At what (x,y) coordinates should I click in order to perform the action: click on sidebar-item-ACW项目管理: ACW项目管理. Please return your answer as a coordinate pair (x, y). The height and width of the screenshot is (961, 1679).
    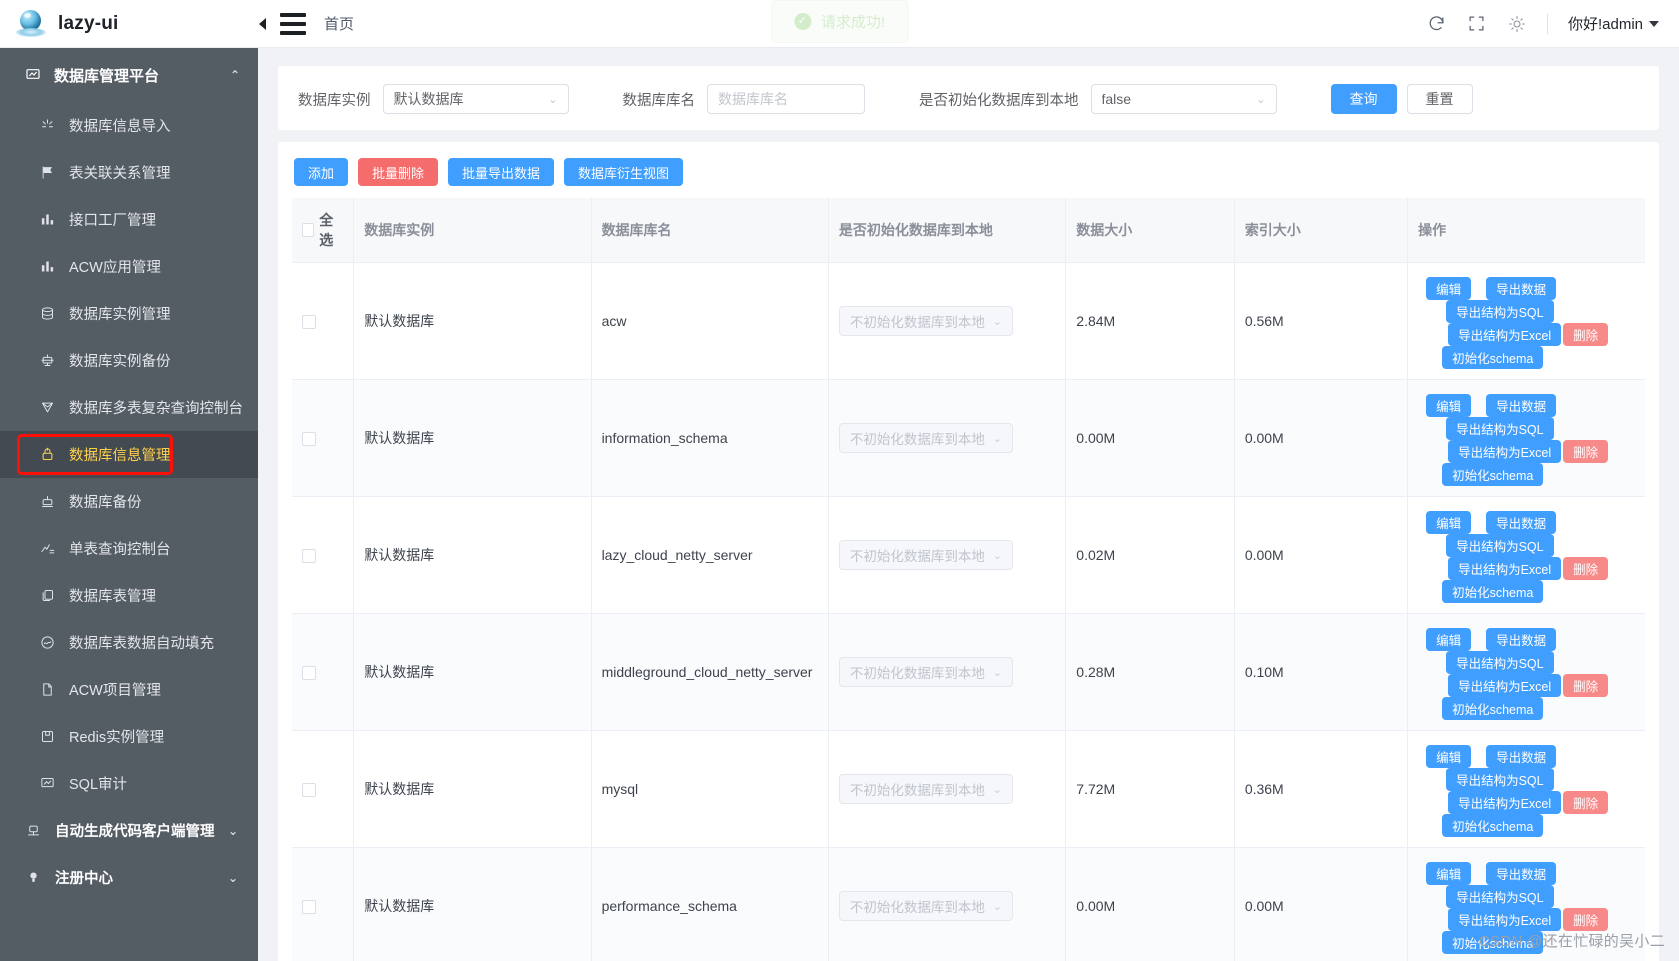
    Looking at the image, I should click on (129, 689).